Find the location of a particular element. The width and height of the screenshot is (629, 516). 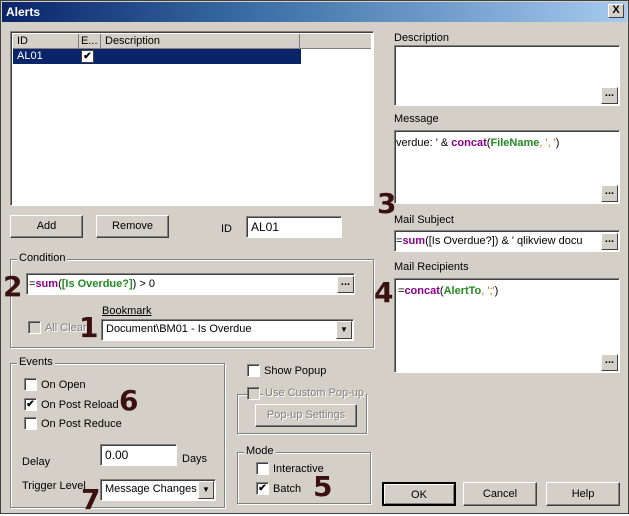

remove-button-label: Remove is located at coordinates (132, 226).